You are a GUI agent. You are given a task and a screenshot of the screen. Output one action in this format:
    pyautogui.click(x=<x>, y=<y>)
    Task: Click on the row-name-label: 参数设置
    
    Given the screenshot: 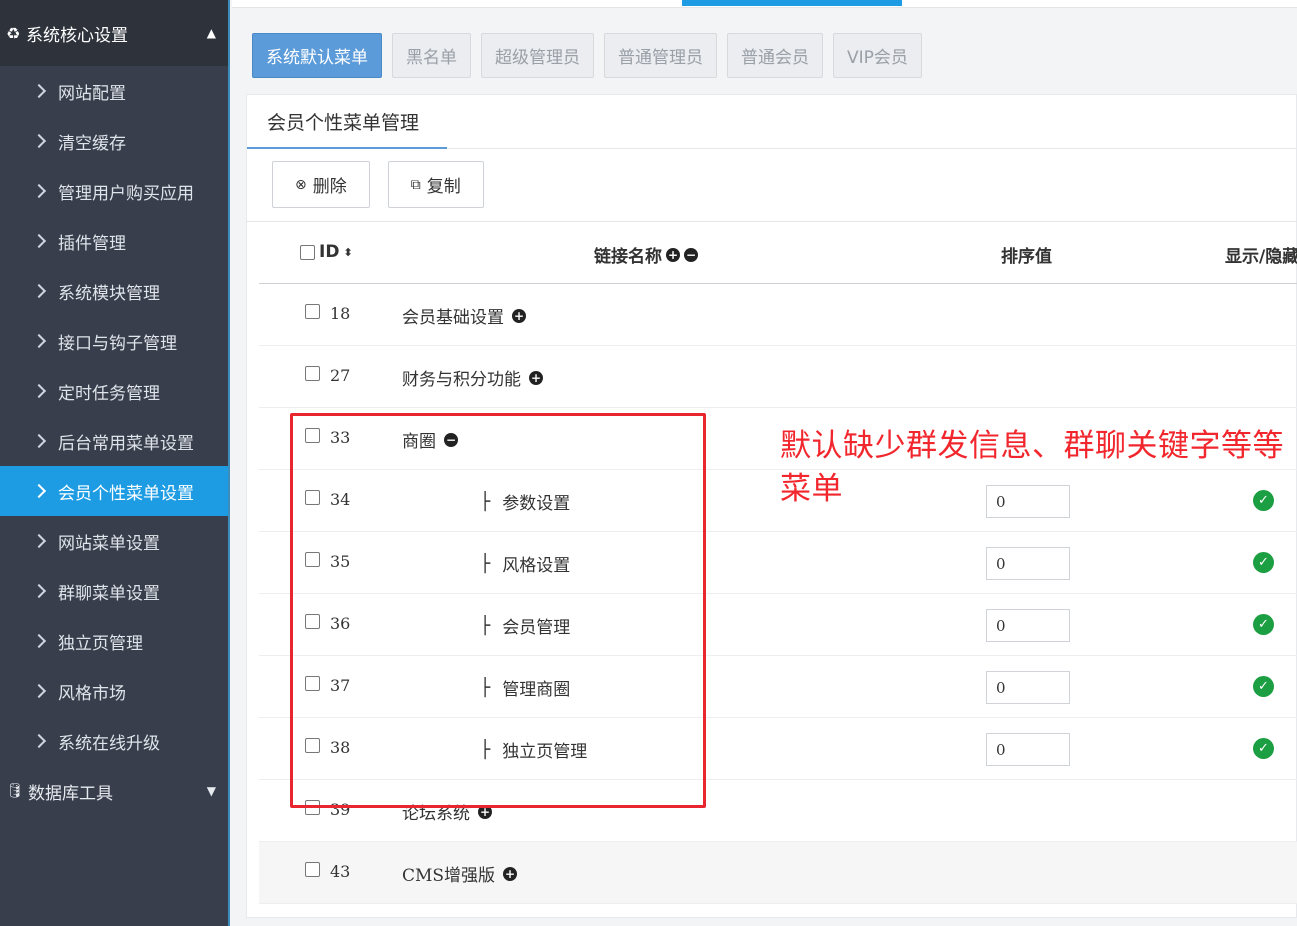 What is the action you would take?
    pyautogui.click(x=536, y=504)
    